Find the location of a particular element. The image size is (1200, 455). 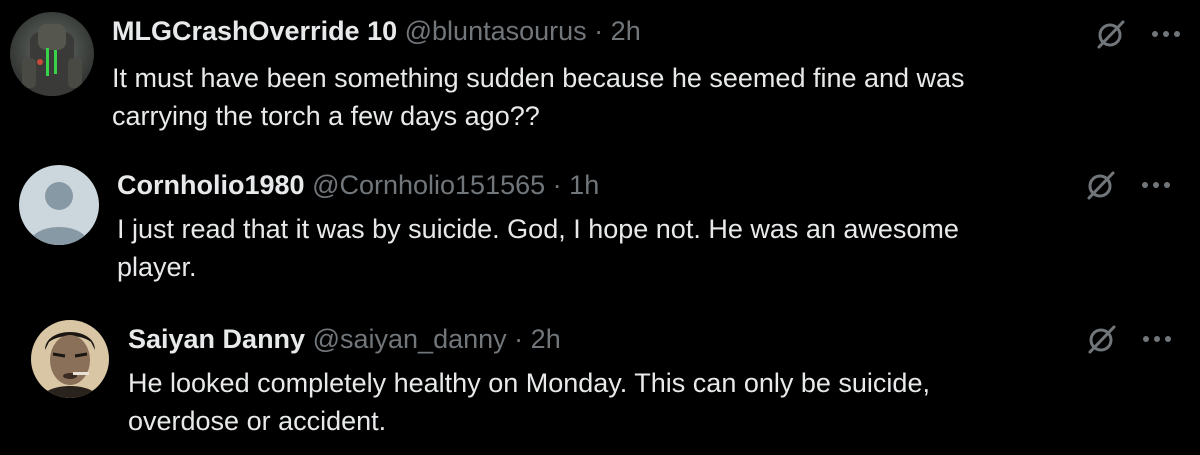

user-handle: @Cornholio151565 is located at coordinates (428, 185).